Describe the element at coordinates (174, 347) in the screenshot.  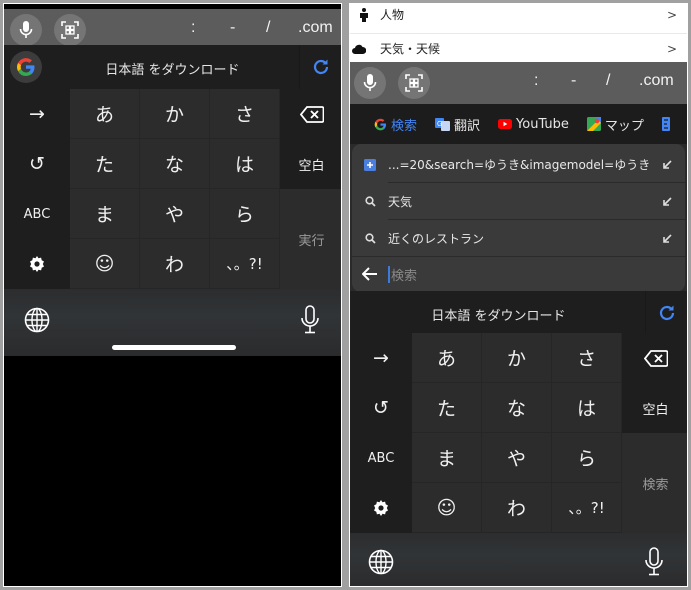
I see `home-indicator` at that location.